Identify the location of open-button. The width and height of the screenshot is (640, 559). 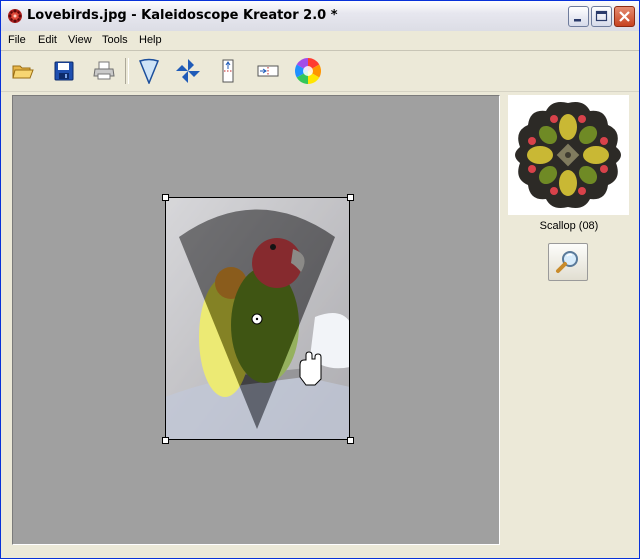
(23, 71).